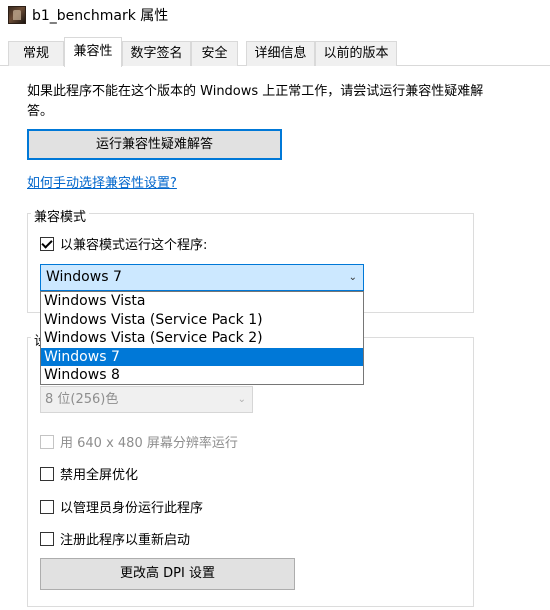  I want to click on admin-row: 以管理员身份运行此程序, so click(121, 506).